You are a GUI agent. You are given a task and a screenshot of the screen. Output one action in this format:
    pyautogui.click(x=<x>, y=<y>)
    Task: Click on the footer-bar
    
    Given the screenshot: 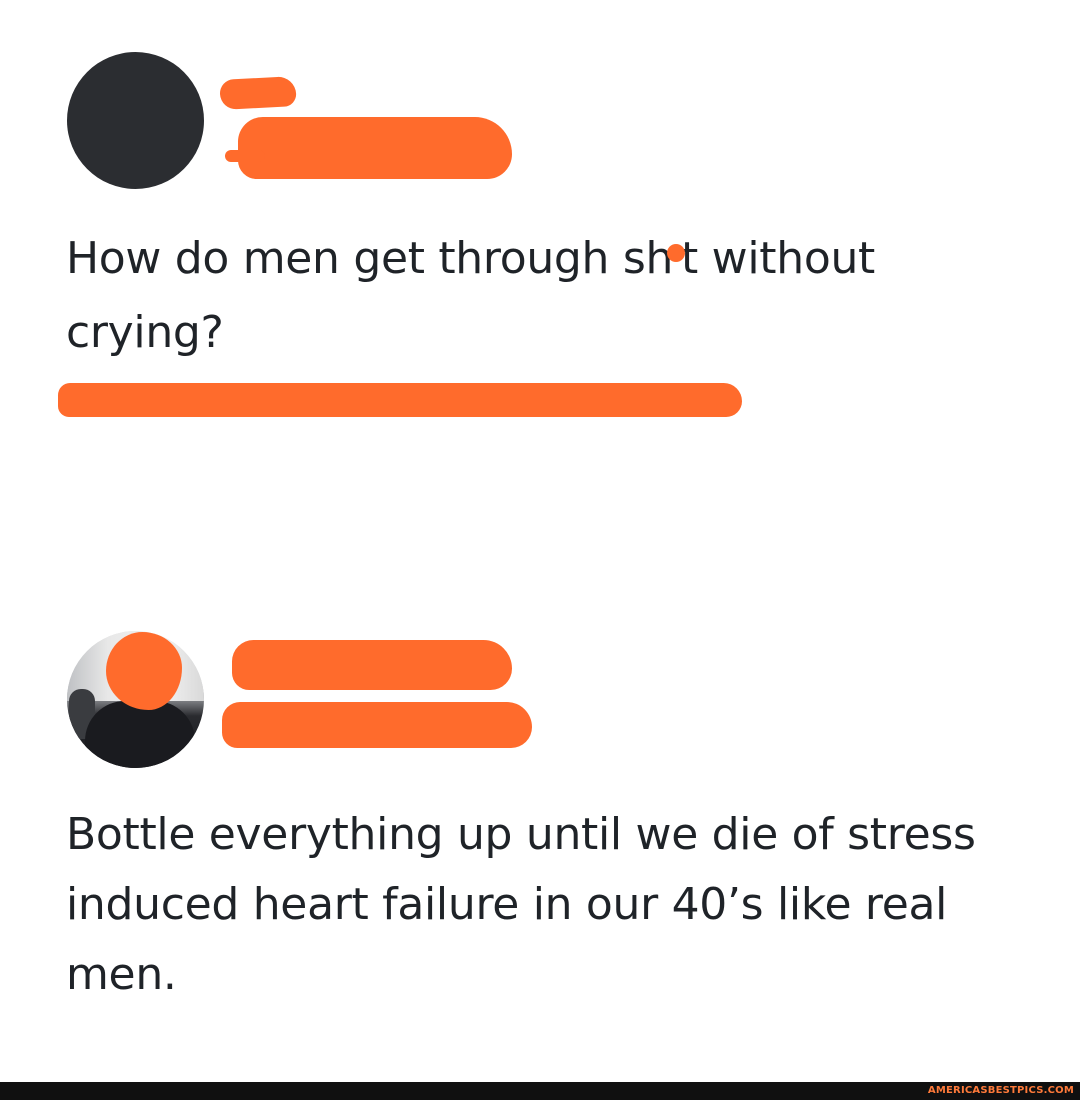 What is the action you would take?
    pyautogui.click(x=540, y=1091)
    